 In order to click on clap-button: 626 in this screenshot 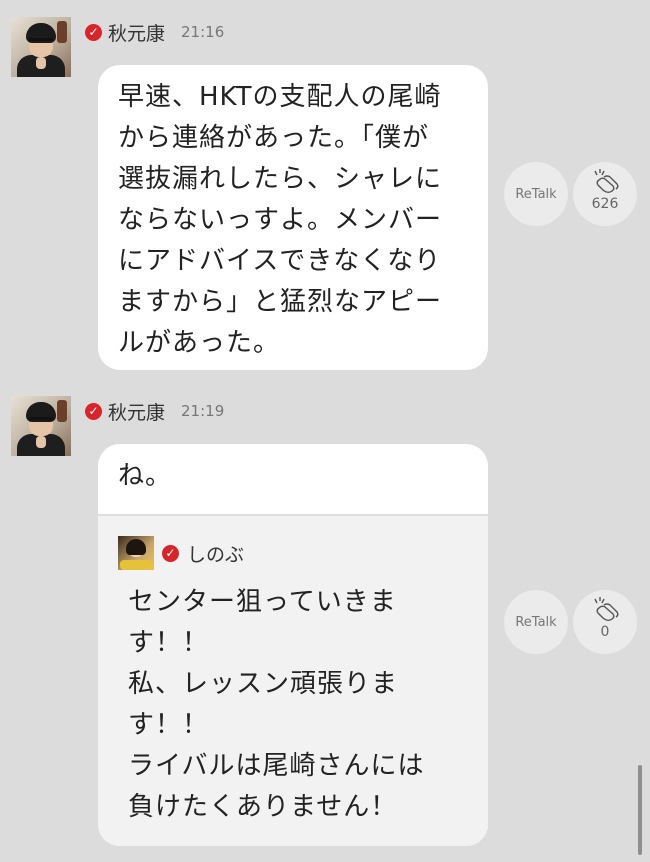, I will do `click(605, 194)`.